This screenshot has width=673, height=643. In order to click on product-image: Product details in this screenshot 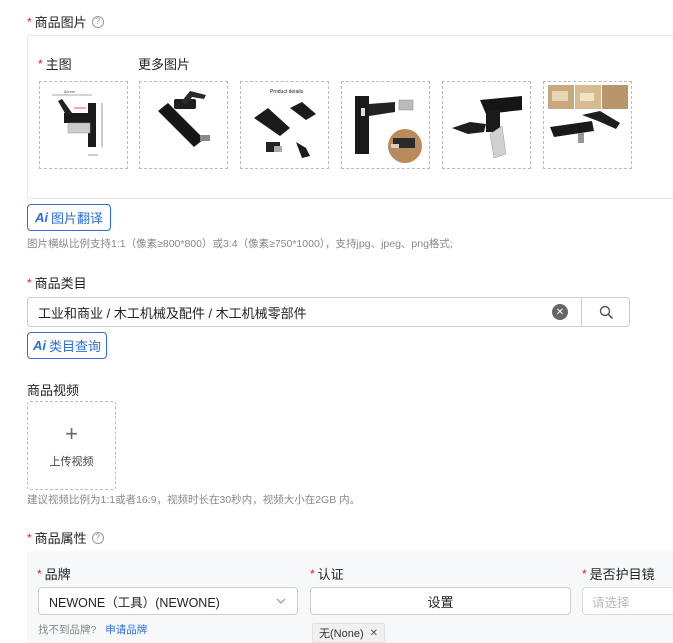, I will do `click(284, 123)`.